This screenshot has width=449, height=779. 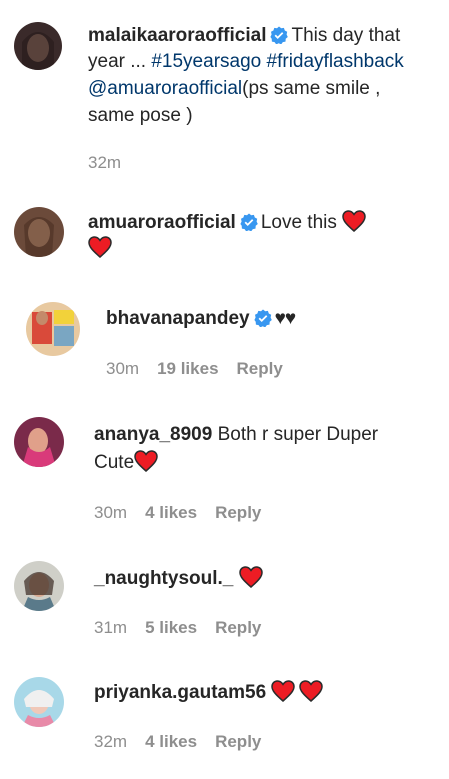 I want to click on comment-5-likes: 4 likes, so click(x=171, y=741).